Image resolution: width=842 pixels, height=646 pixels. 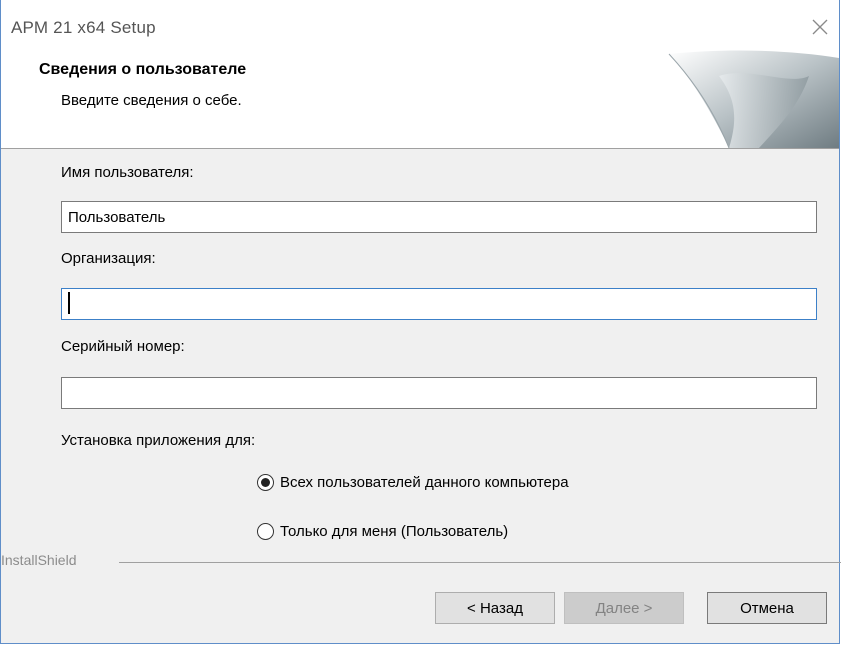 What do you see at coordinates (767, 608) in the screenshot?
I see `cancel-button: Отмена` at bounding box center [767, 608].